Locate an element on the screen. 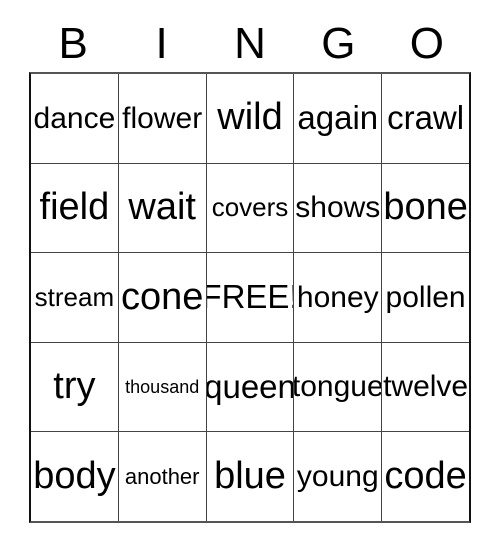  bingo-header-letter-o: O is located at coordinates (426, 43).